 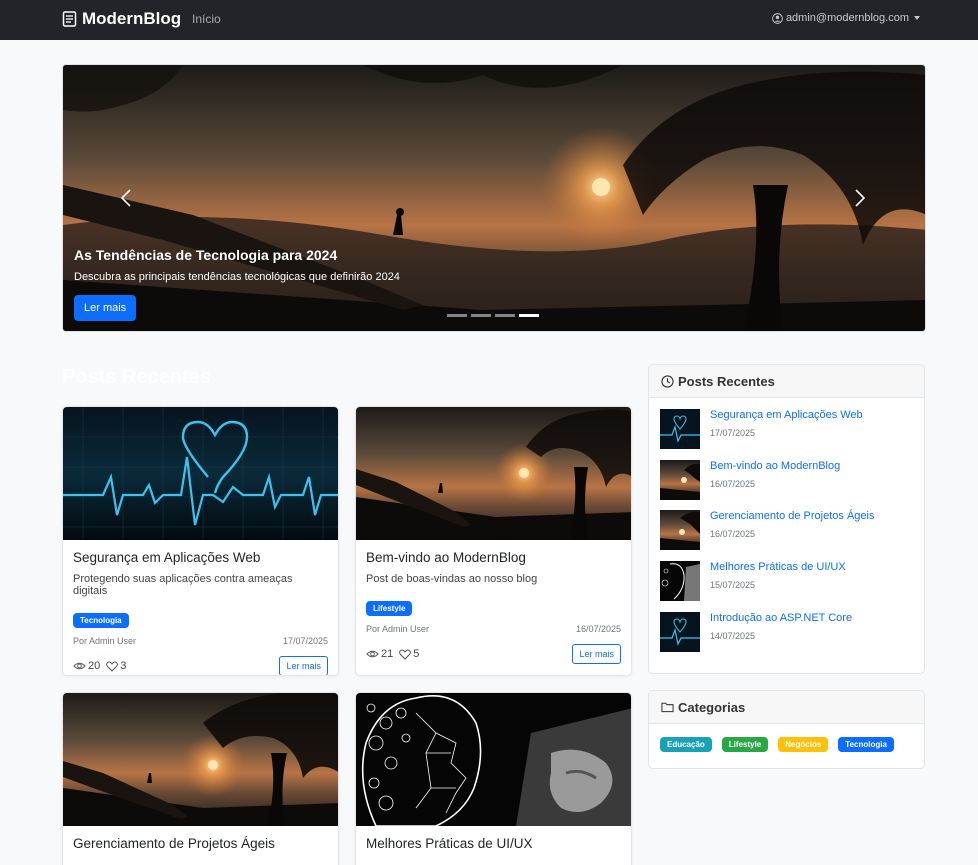 I want to click on folder-icon, so click(x=667, y=707).